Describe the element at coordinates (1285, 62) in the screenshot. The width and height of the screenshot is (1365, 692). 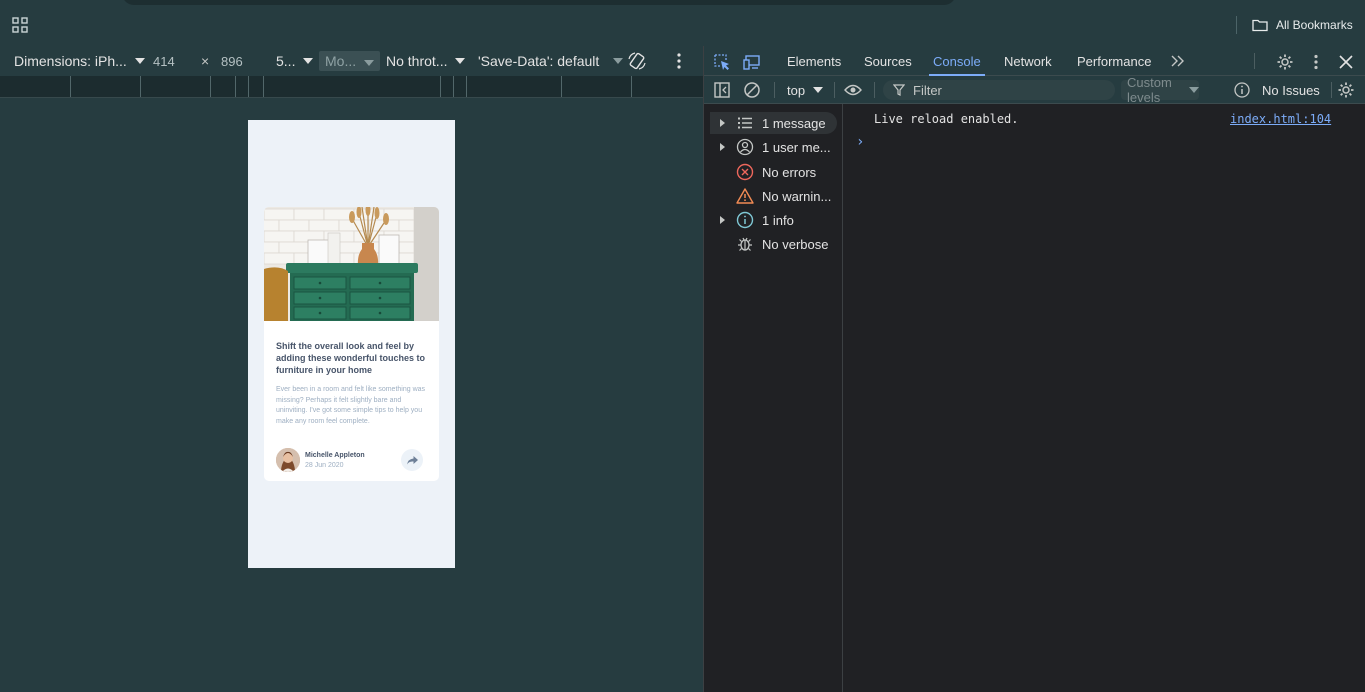
I see `settings-gear-icon` at that location.